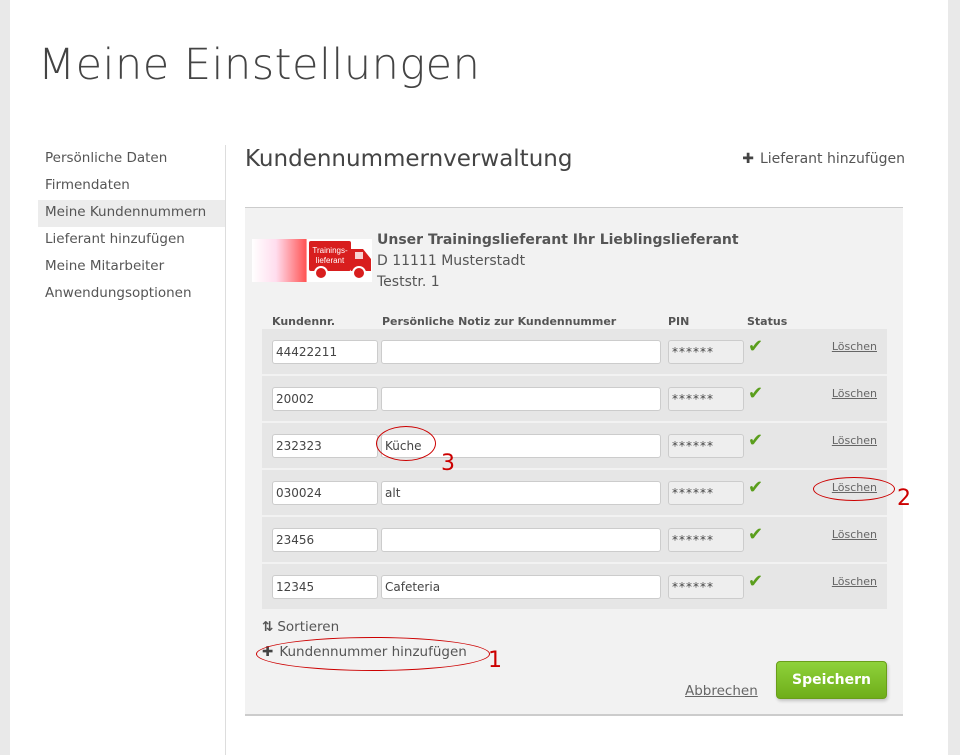  Describe the element at coordinates (131, 159) in the screenshot. I see `sidebar-item-personal: Persönliche Daten` at that location.